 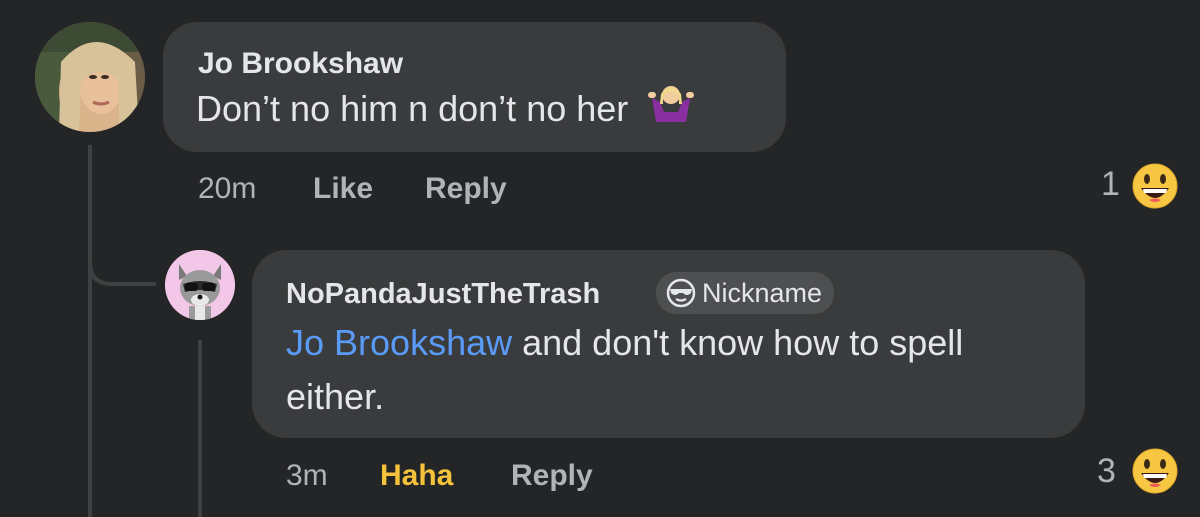 What do you see at coordinates (762, 292) in the screenshot?
I see `nickname-label: Nickname` at bounding box center [762, 292].